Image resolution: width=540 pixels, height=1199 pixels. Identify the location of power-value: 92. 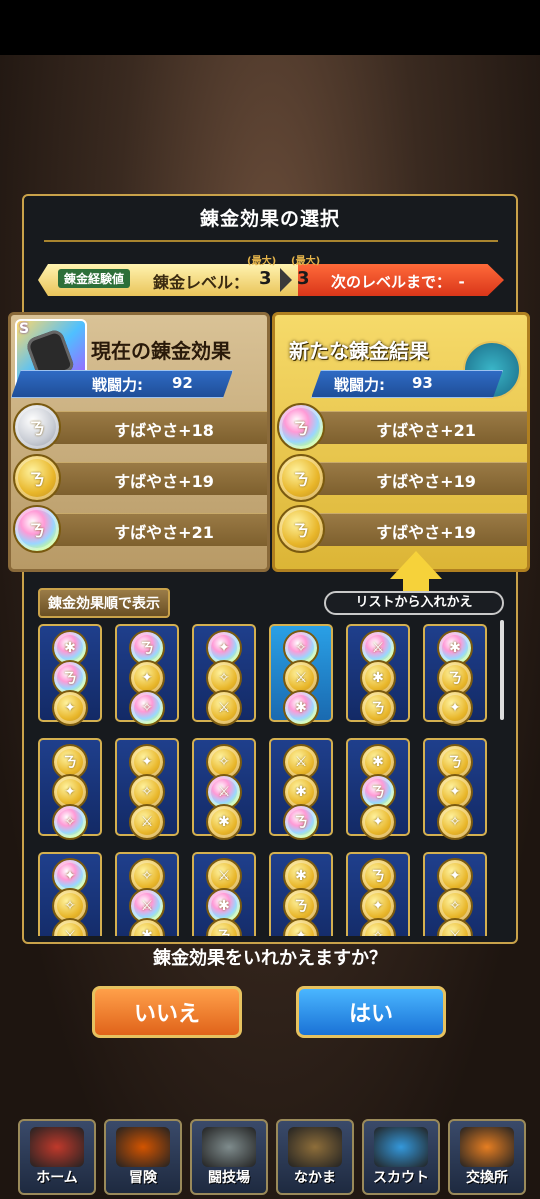
(182, 383).